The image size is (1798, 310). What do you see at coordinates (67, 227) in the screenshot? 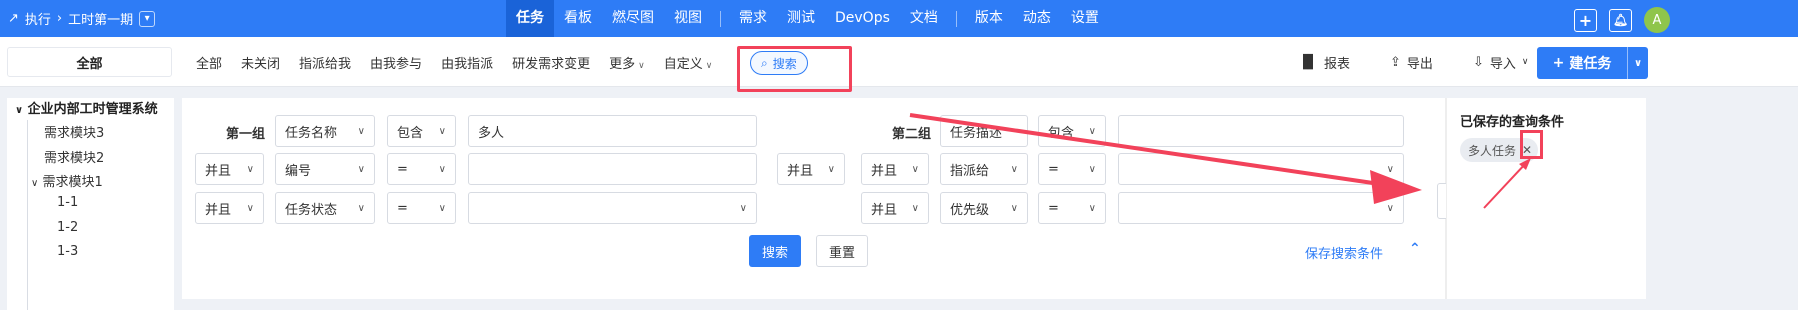
I see `tree-item: 1-2` at bounding box center [67, 227].